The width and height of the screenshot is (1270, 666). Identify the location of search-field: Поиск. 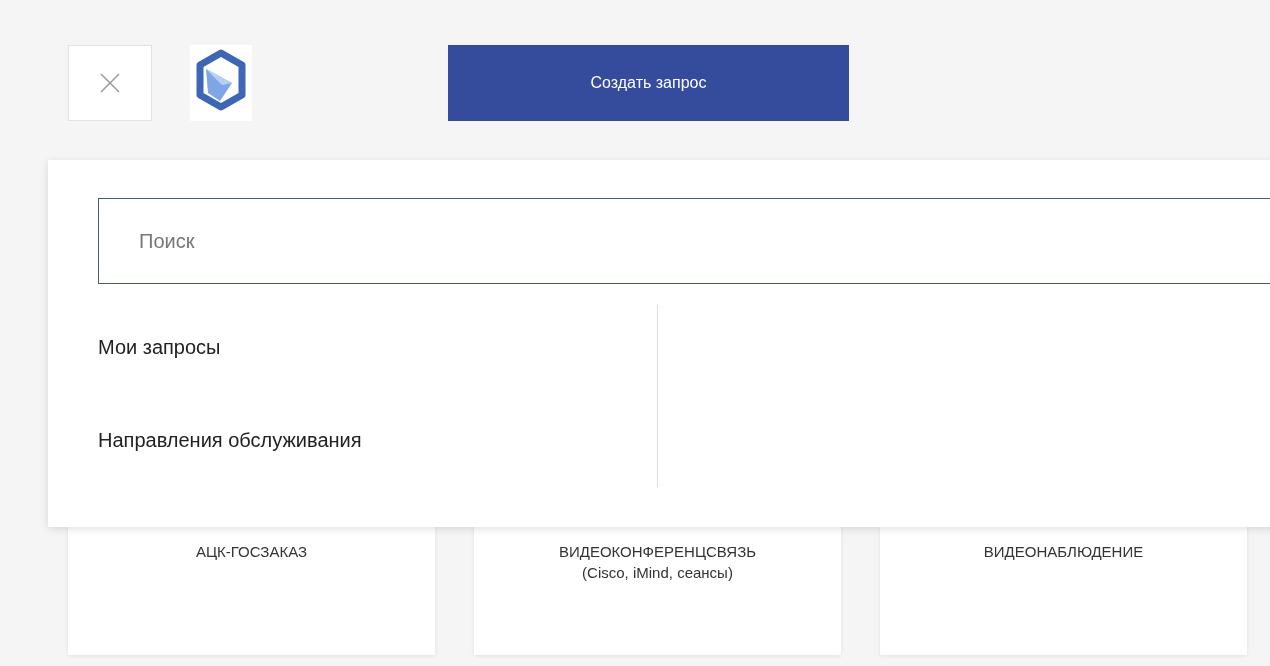
(684, 241).